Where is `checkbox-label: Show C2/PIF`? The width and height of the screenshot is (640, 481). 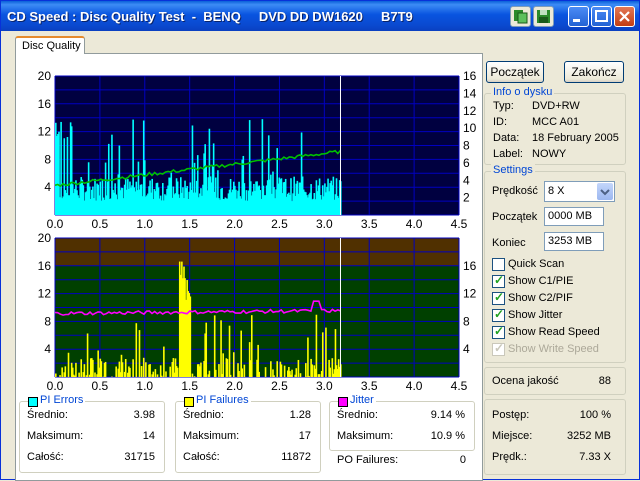
checkbox-label: Show C2/PIF is located at coordinates (540, 298).